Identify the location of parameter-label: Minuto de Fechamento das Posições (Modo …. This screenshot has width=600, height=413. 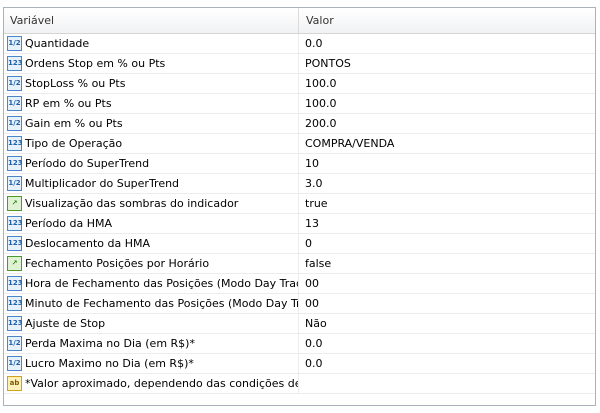
(162, 303).